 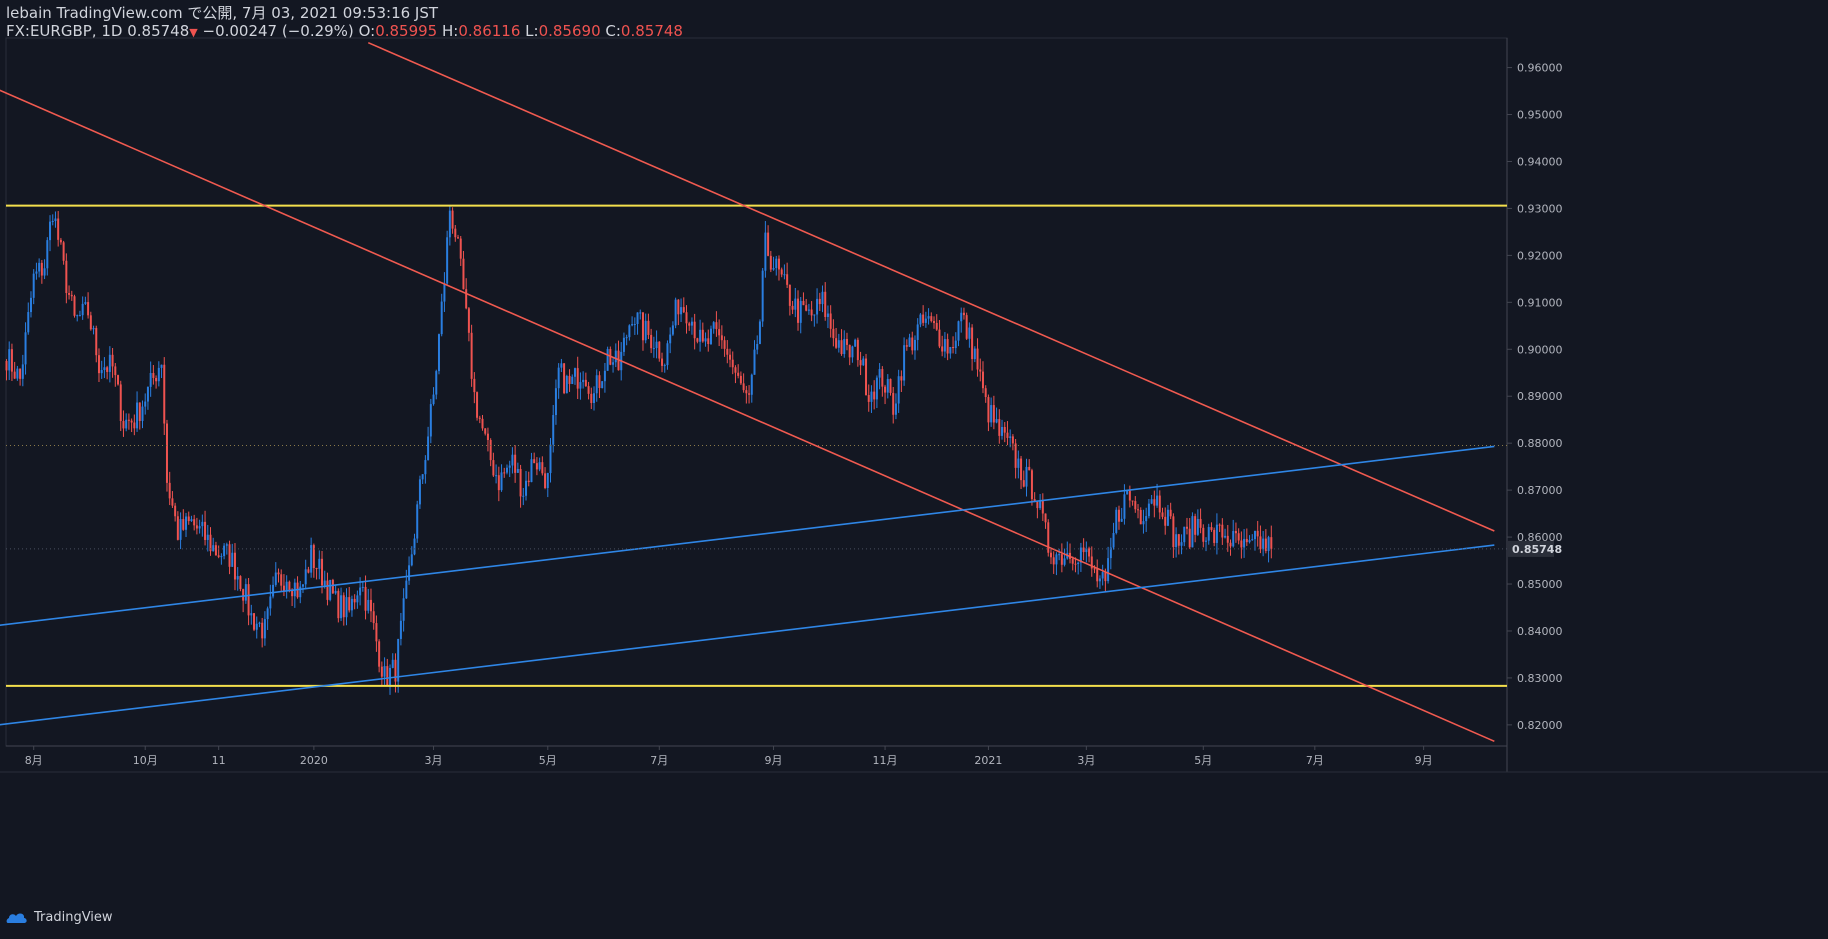 I want to click on y-tick-label: 0.92000, so click(x=1540, y=255).